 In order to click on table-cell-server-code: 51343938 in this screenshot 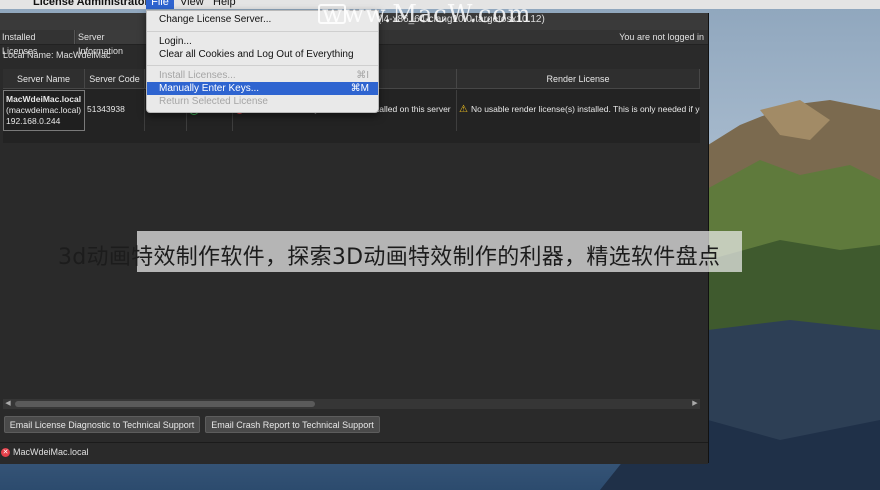, I will do `click(115, 110)`.